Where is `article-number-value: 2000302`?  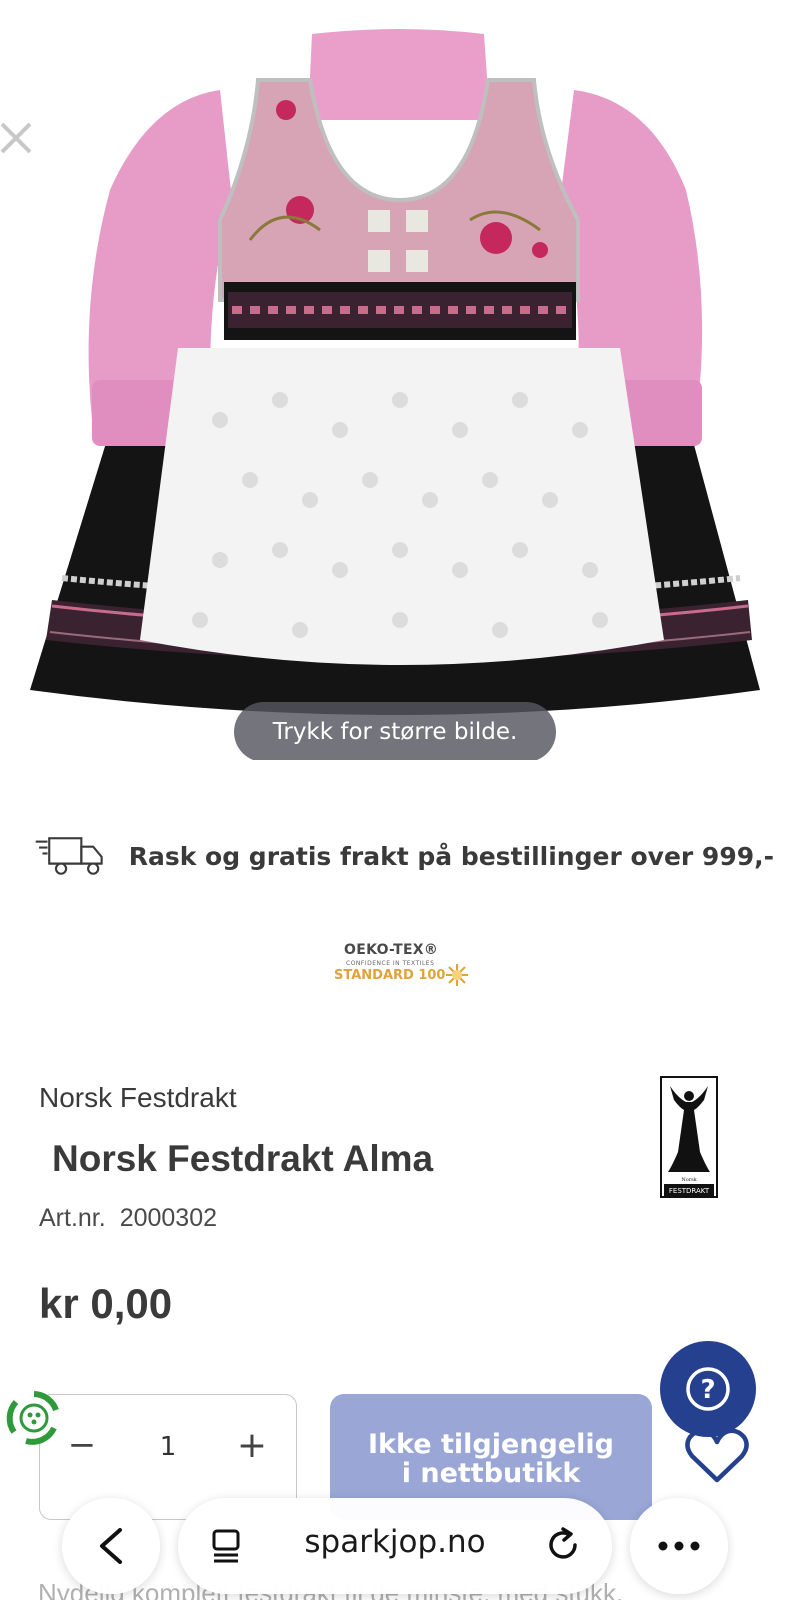 article-number-value: 2000302 is located at coordinates (168, 1218).